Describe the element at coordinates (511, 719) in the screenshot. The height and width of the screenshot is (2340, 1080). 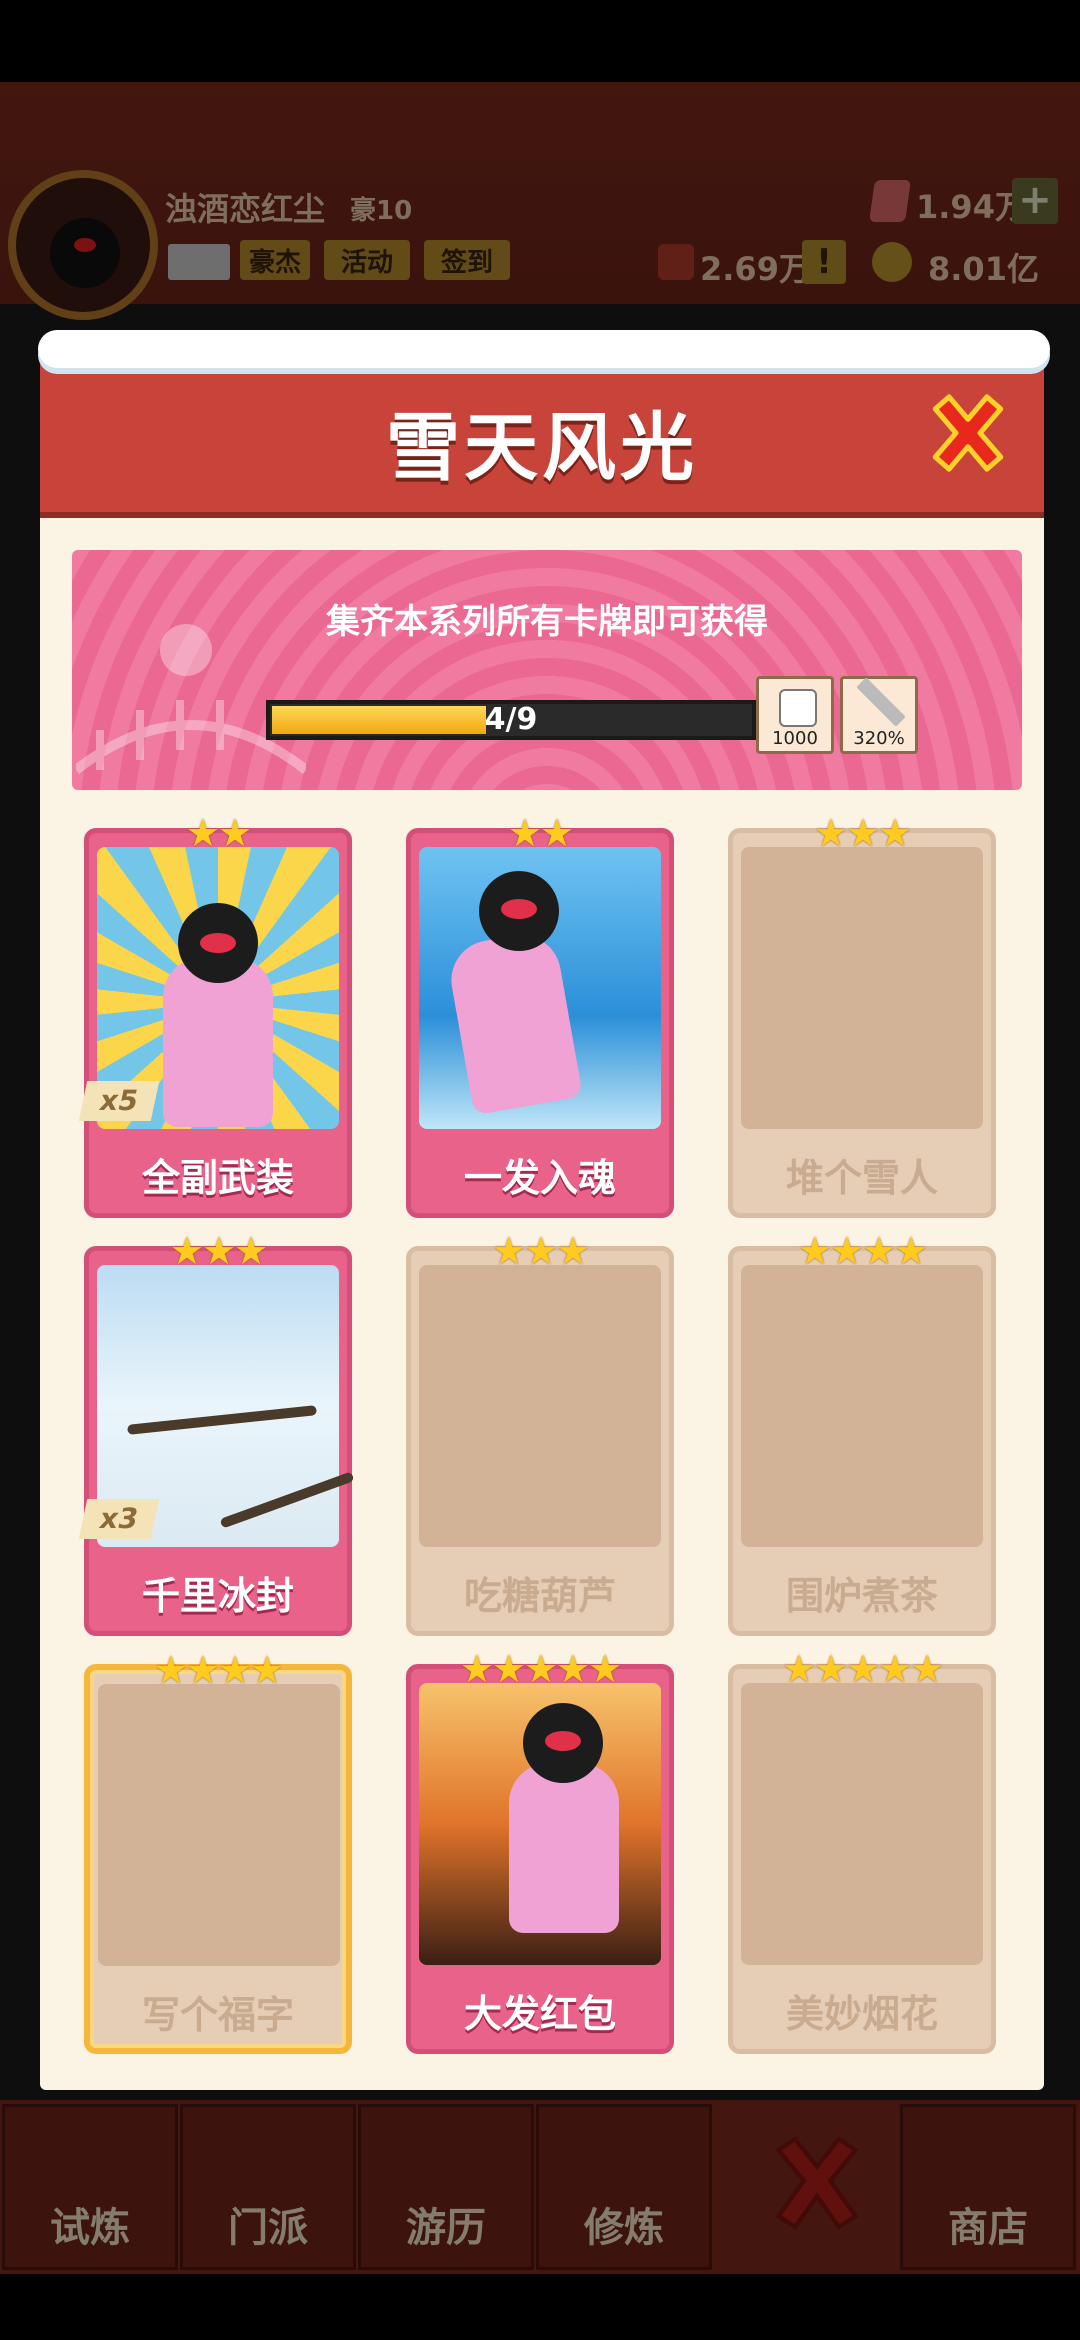
I see `progress-text: 4/9` at that location.